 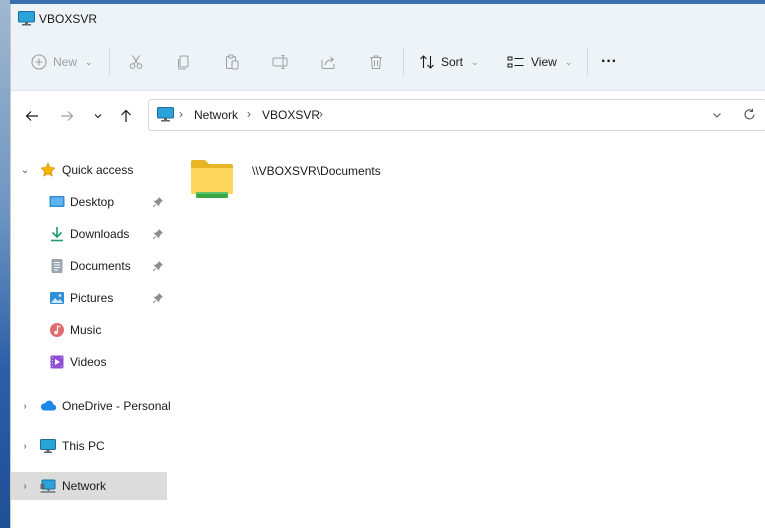 What do you see at coordinates (216, 115) in the screenshot?
I see `breadcrumb-network: Network` at bounding box center [216, 115].